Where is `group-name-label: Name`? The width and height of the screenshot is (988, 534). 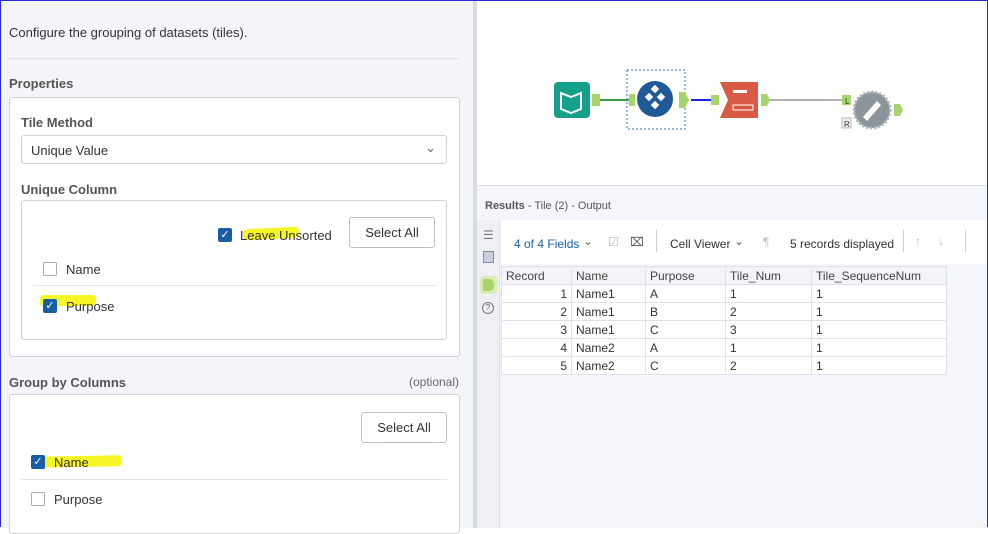
group-name-label: Name is located at coordinates (71, 462).